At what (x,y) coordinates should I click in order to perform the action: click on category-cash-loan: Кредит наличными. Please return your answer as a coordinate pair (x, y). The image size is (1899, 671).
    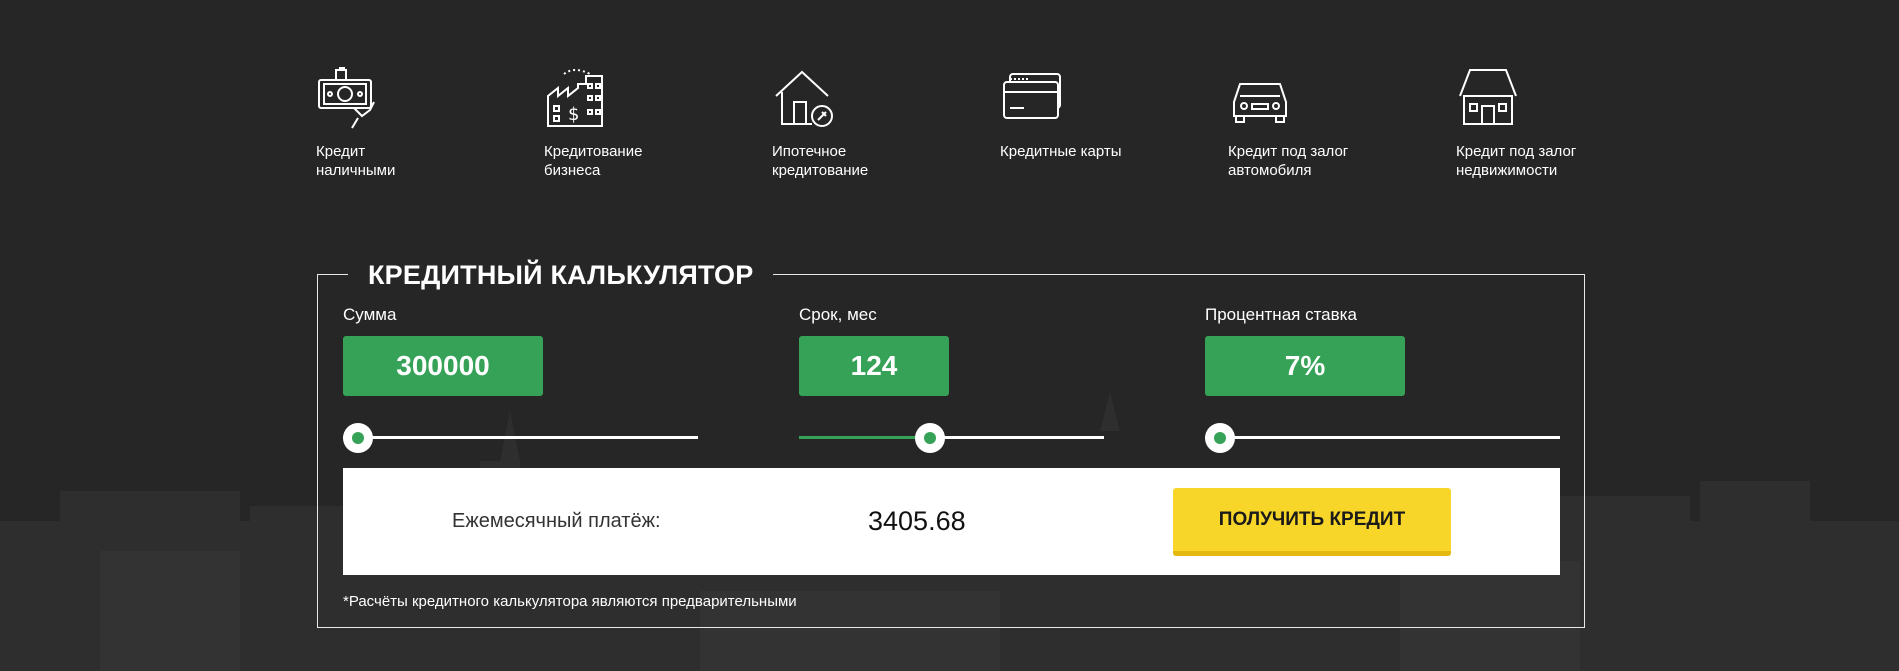
    Looking at the image, I should click on (416, 123).